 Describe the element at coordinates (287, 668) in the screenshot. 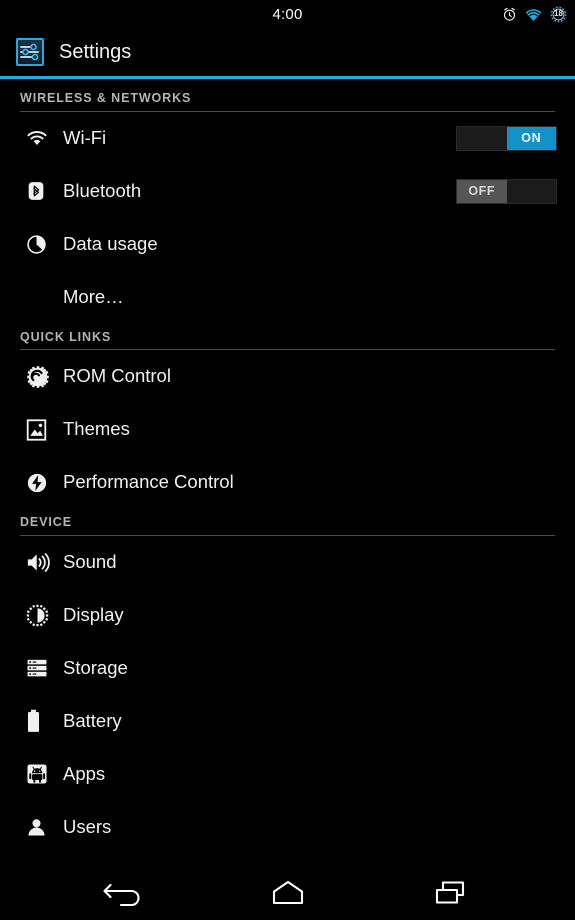

I see `settings-row-storage: Storage` at that location.